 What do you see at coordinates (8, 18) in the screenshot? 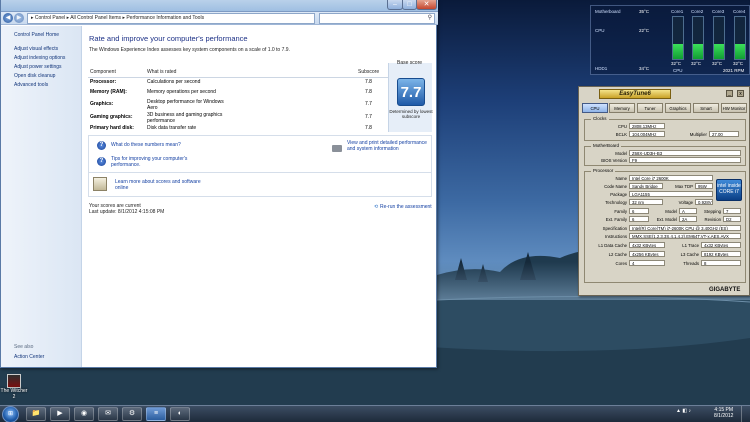
I see `back-button: ◀` at bounding box center [8, 18].